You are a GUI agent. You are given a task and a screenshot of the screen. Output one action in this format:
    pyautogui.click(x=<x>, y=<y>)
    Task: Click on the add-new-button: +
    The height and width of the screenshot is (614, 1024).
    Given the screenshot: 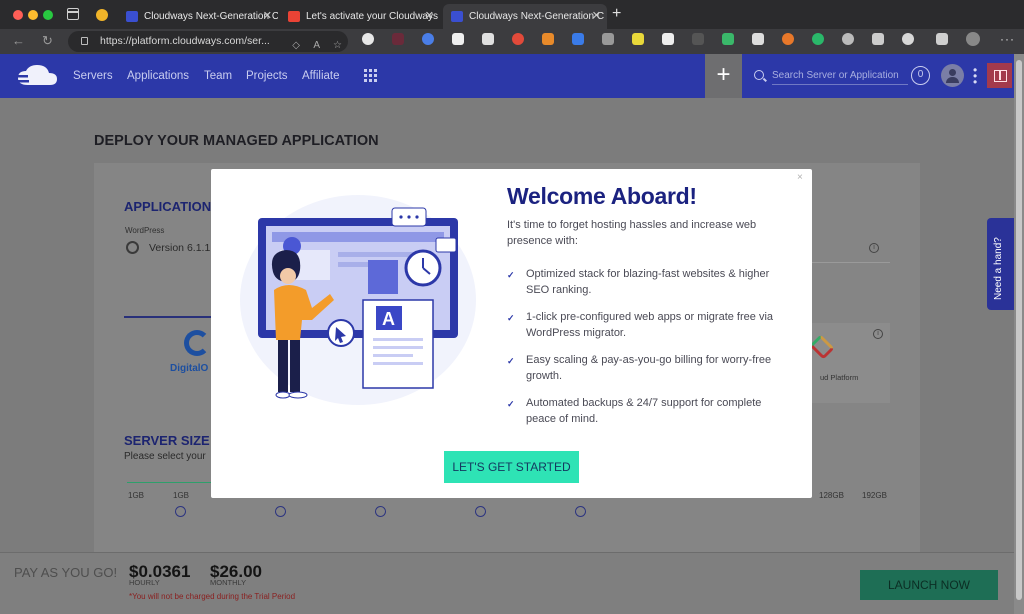 What is the action you would take?
    pyautogui.click(x=723, y=76)
    